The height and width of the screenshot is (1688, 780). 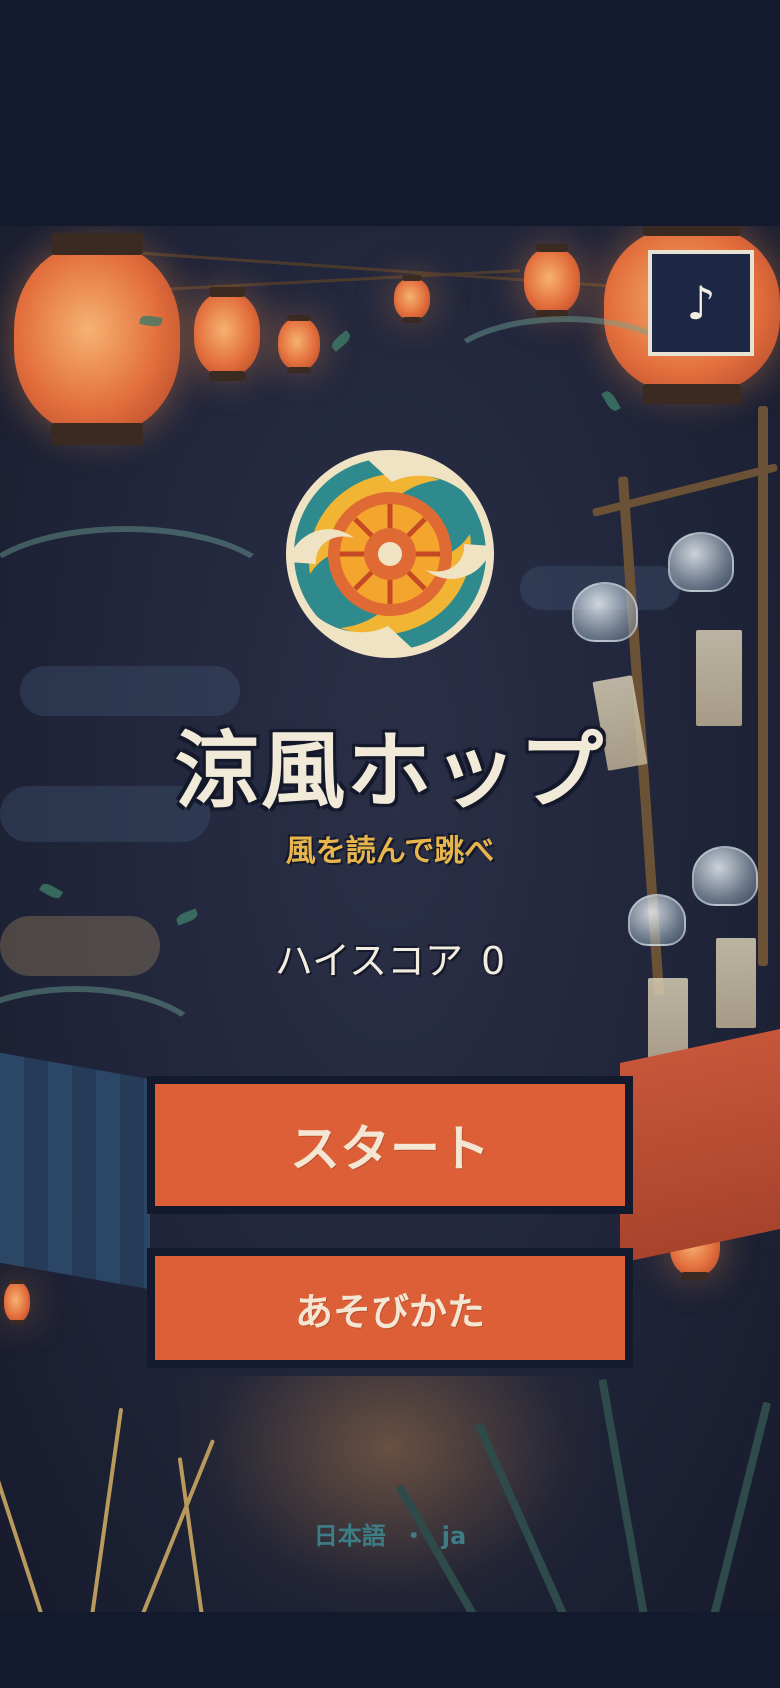 I want to click on start-button: スタート, so click(x=390, y=1145).